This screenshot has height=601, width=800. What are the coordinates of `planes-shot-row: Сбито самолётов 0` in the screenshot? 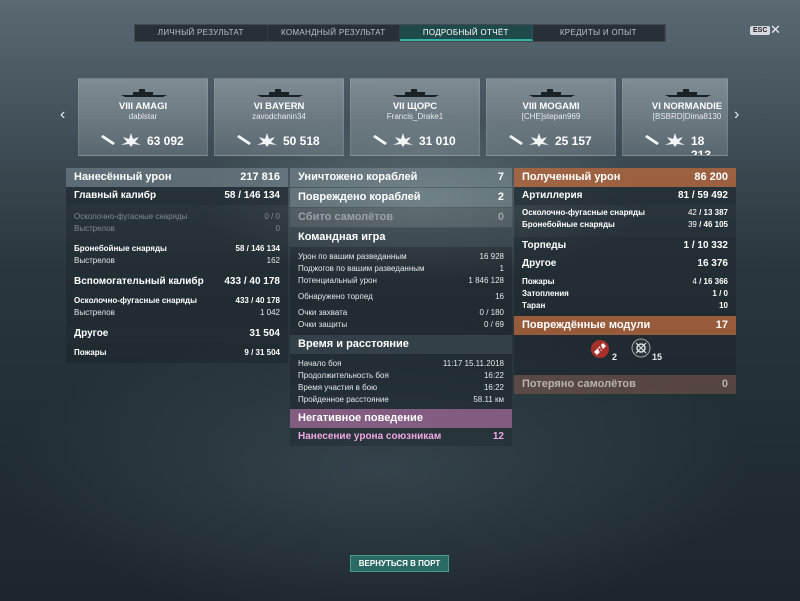 It's located at (401, 217).